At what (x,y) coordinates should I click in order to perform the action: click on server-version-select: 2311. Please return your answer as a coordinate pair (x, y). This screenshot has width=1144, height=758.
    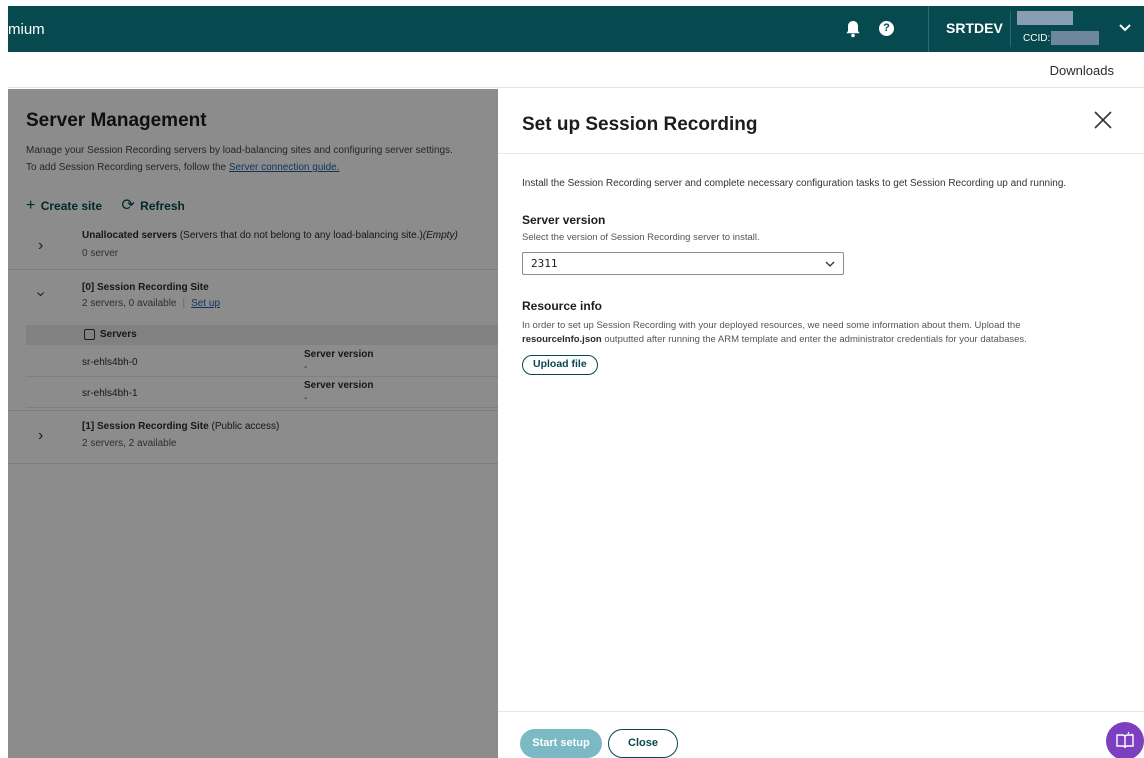
    Looking at the image, I should click on (683, 263).